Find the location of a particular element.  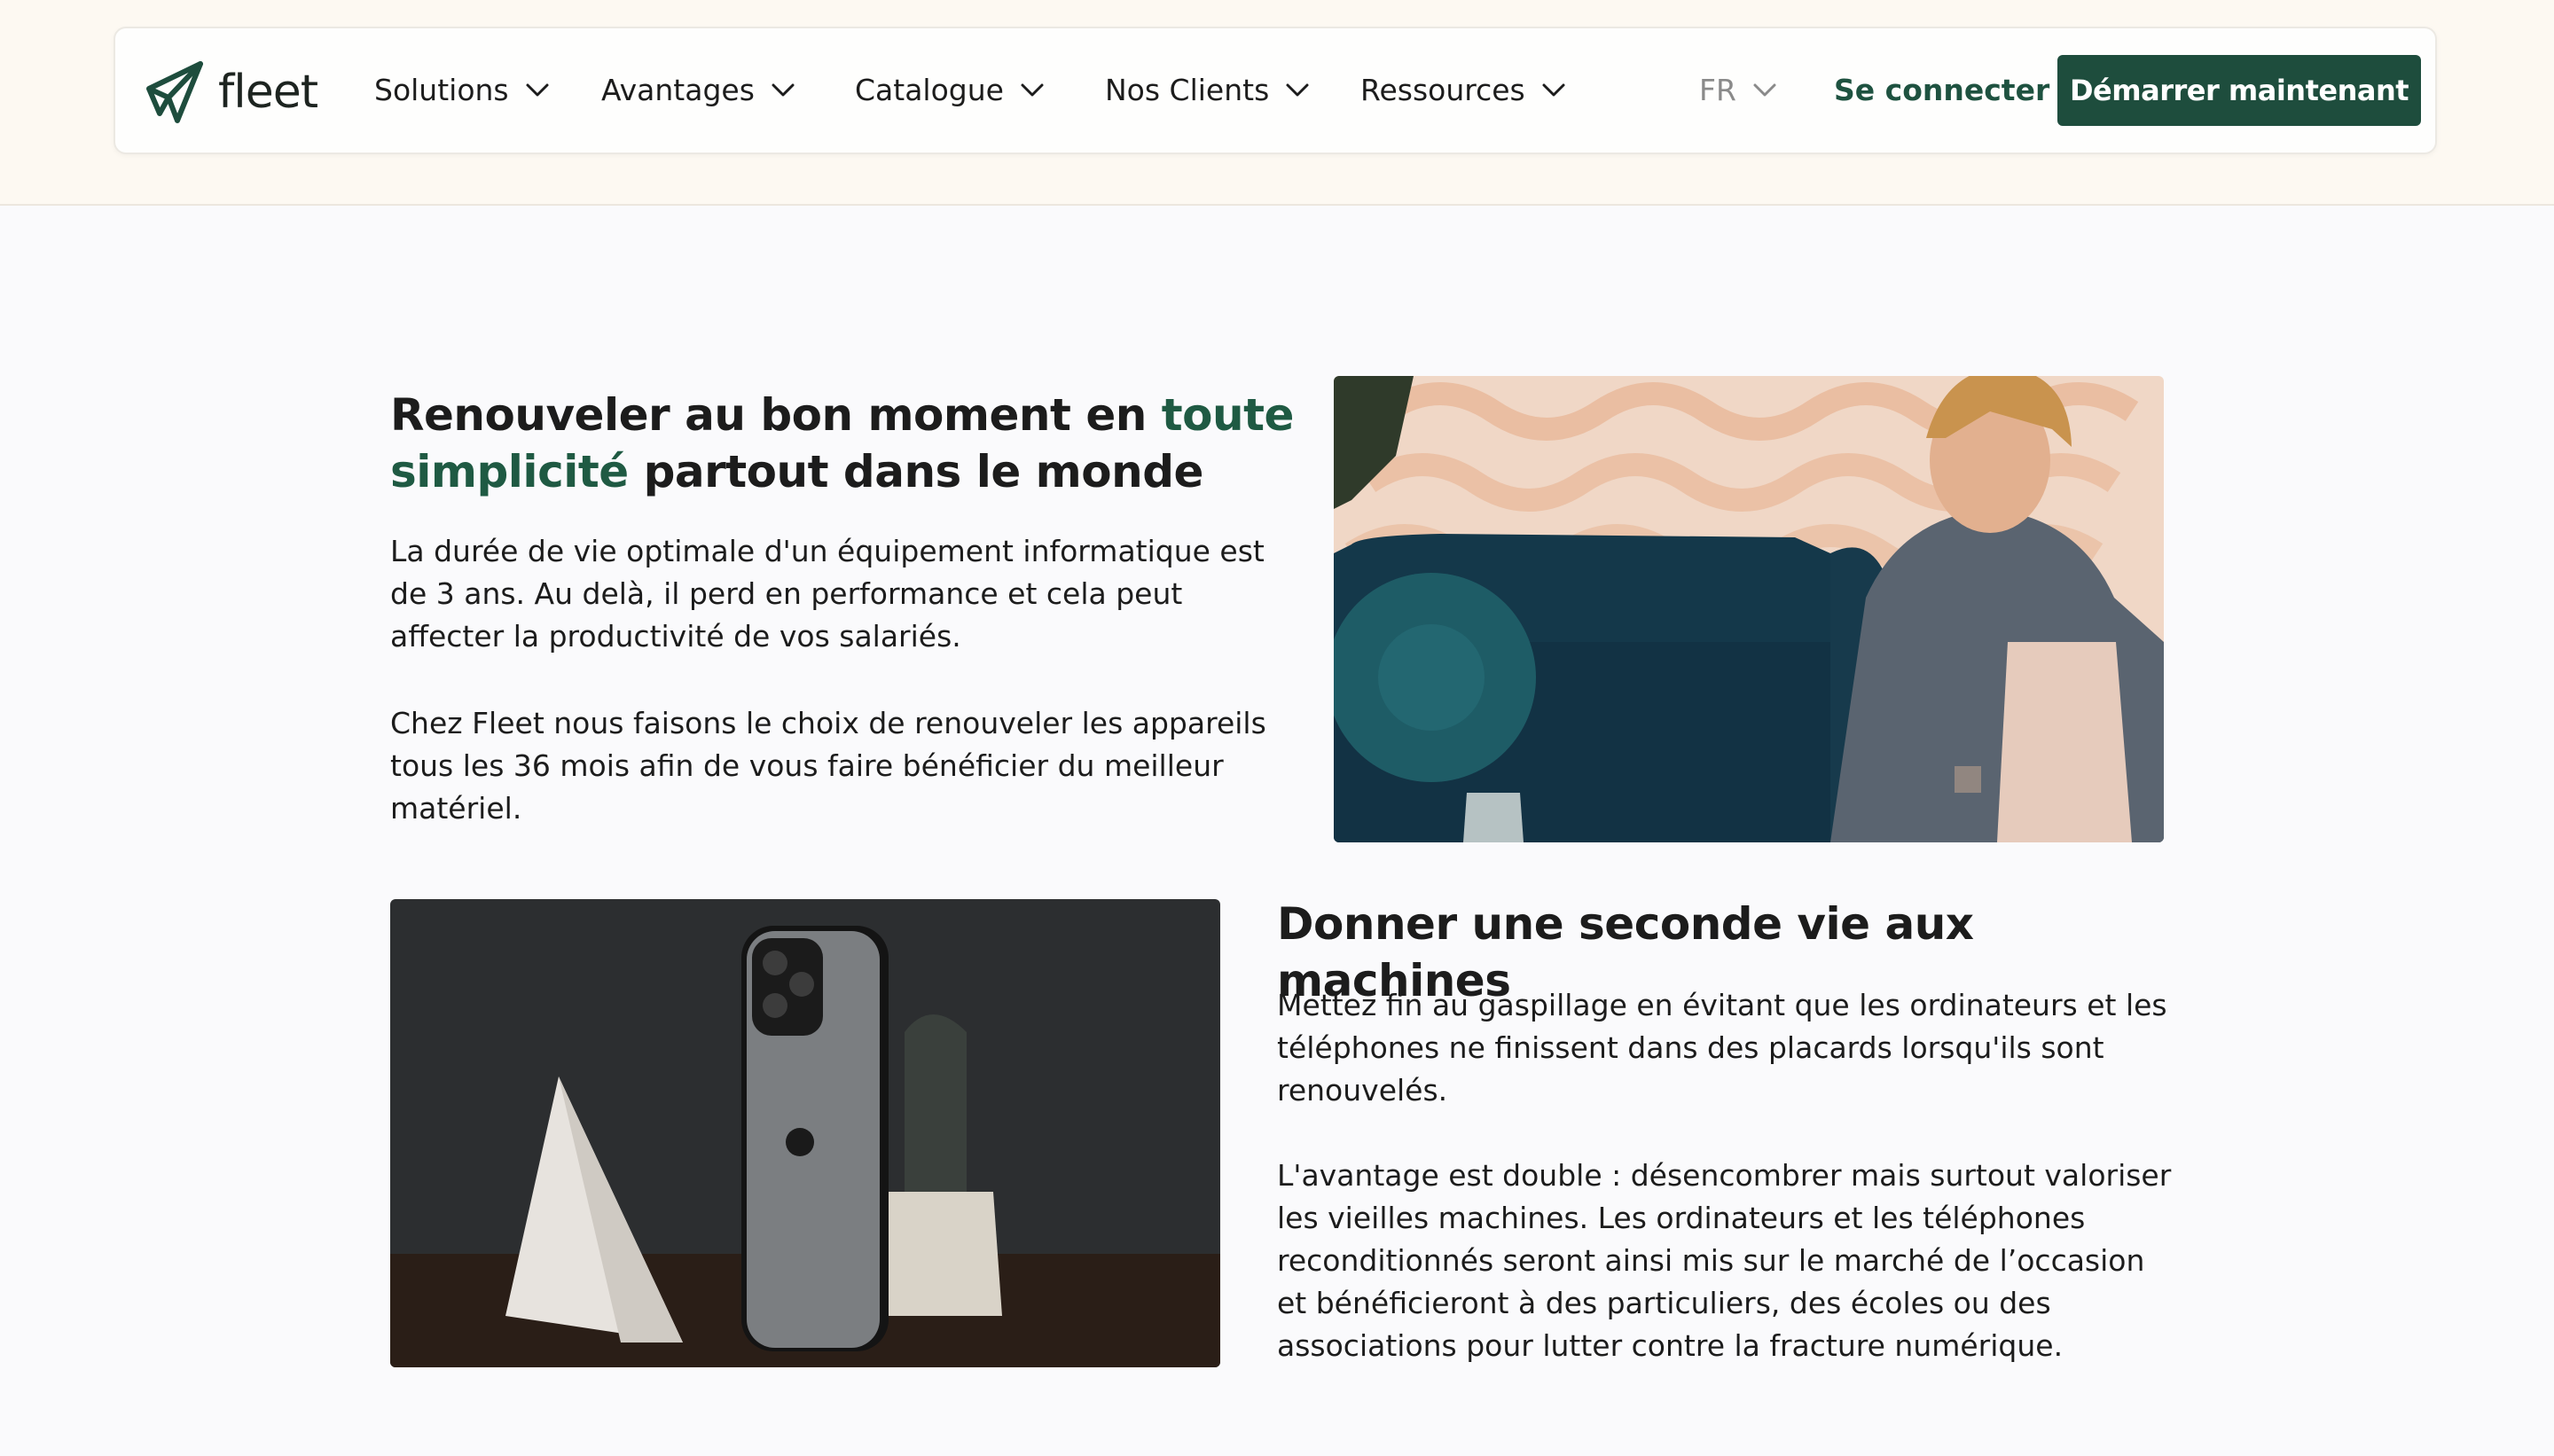

nav-avantages: Avantages is located at coordinates (698, 90).